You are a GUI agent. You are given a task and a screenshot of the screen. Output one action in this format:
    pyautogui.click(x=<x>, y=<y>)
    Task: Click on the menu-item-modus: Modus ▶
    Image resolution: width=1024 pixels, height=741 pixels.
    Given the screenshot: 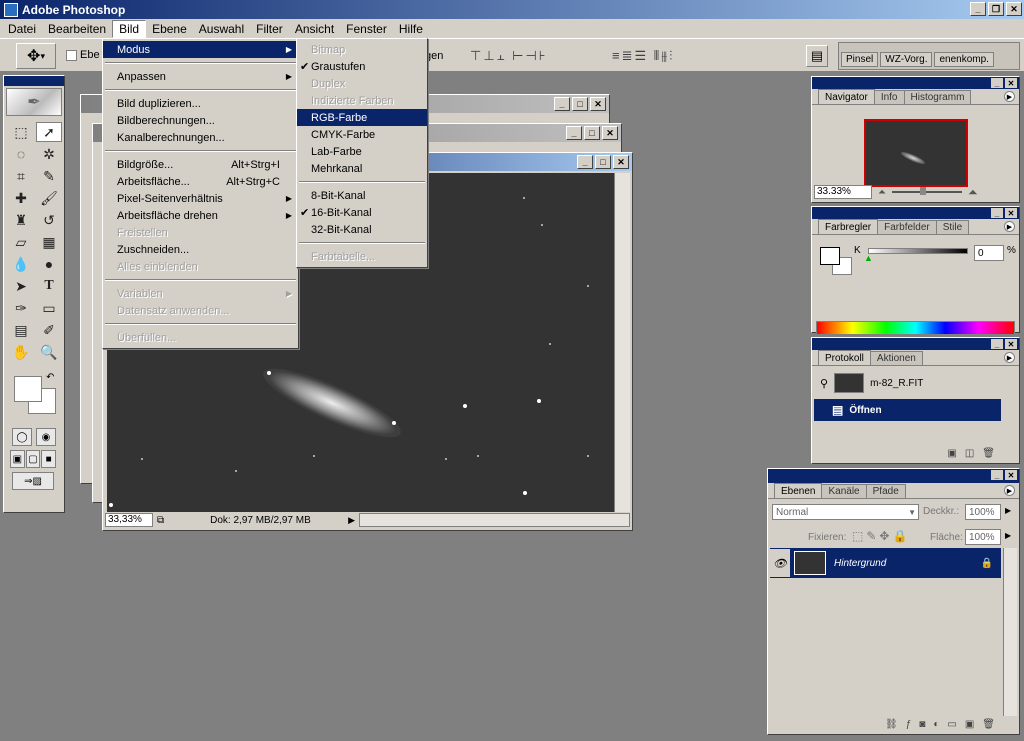 What is the action you would take?
    pyautogui.click(x=200, y=49)
    